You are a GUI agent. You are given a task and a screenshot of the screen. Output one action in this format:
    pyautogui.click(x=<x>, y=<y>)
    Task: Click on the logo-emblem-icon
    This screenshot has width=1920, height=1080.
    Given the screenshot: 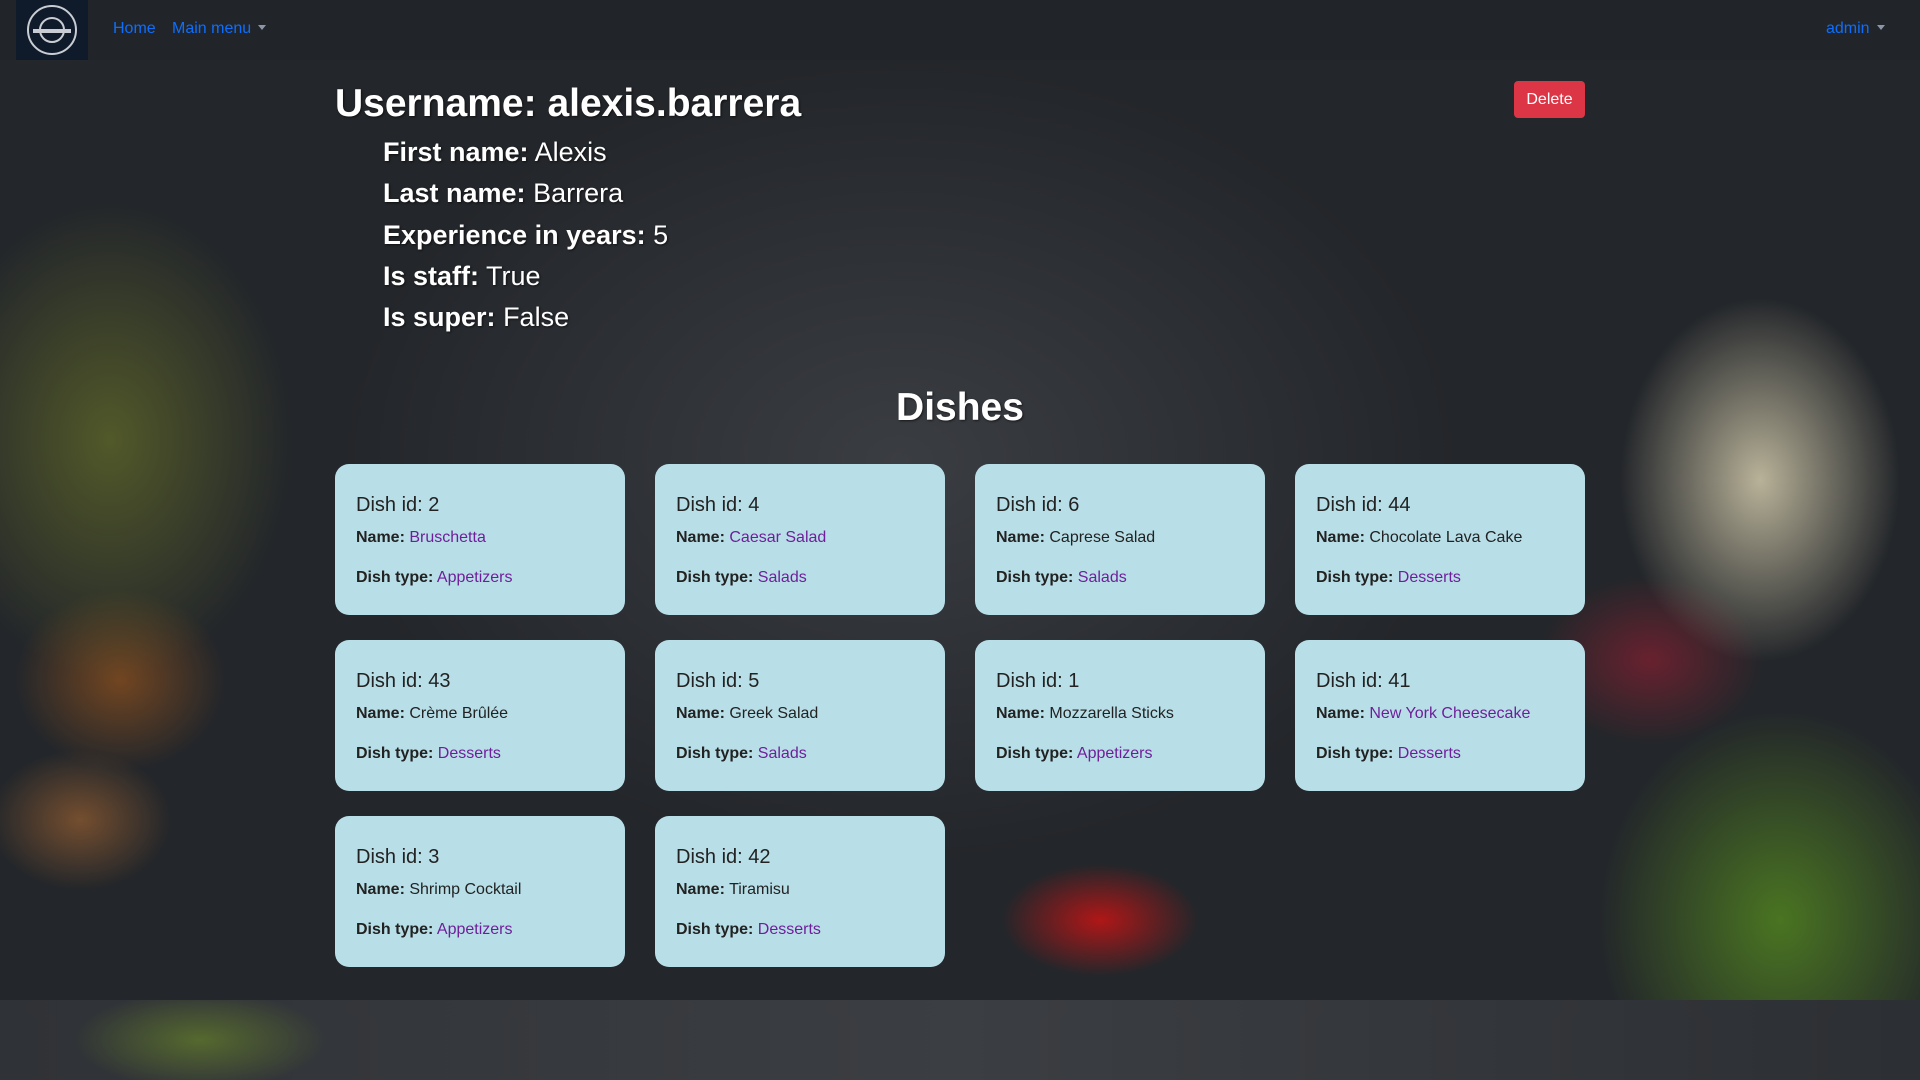 What is the action you would take?
    pyautogui.click(x=52, y=30)
    